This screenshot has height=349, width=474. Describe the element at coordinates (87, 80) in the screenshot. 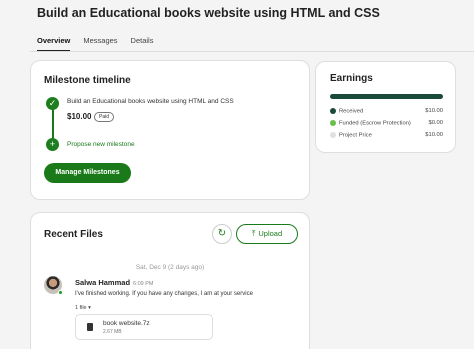

I see `milestone-title: Milestone timeline` at that location.